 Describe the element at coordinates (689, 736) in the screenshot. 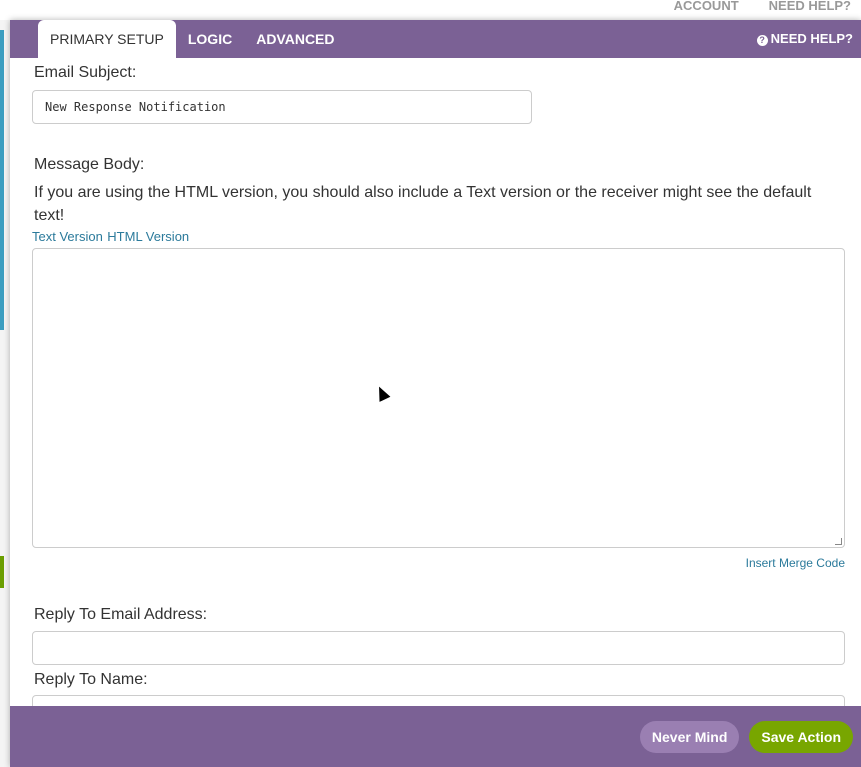

I see `never-mind-button: Never Mind` at that location.